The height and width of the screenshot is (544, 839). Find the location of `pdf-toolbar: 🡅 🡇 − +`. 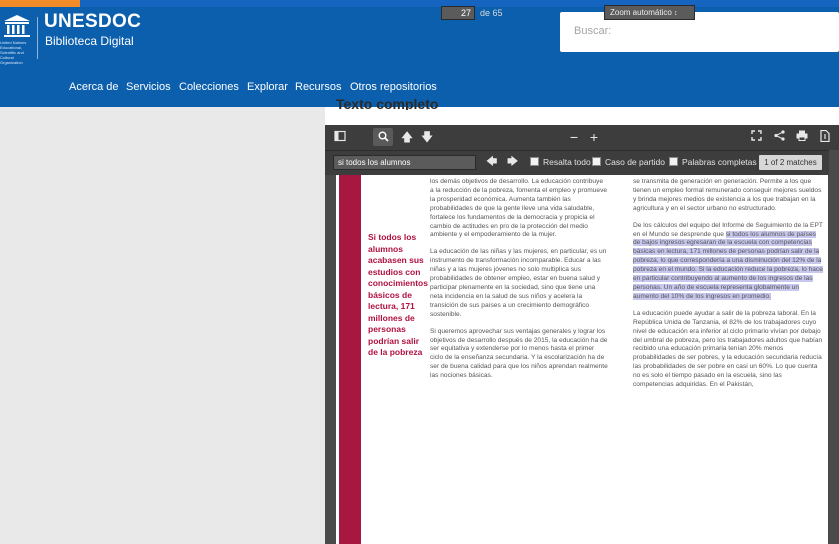

pdf-toolbar: 🡅 🡇 − + is located at coordinates (582, 137).